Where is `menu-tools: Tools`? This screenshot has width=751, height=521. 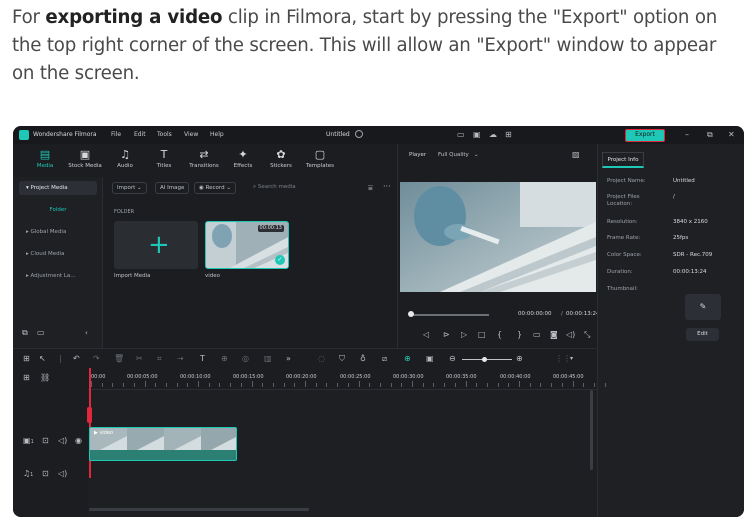
menu-tools: Tools is located at coordinates (164, 135).